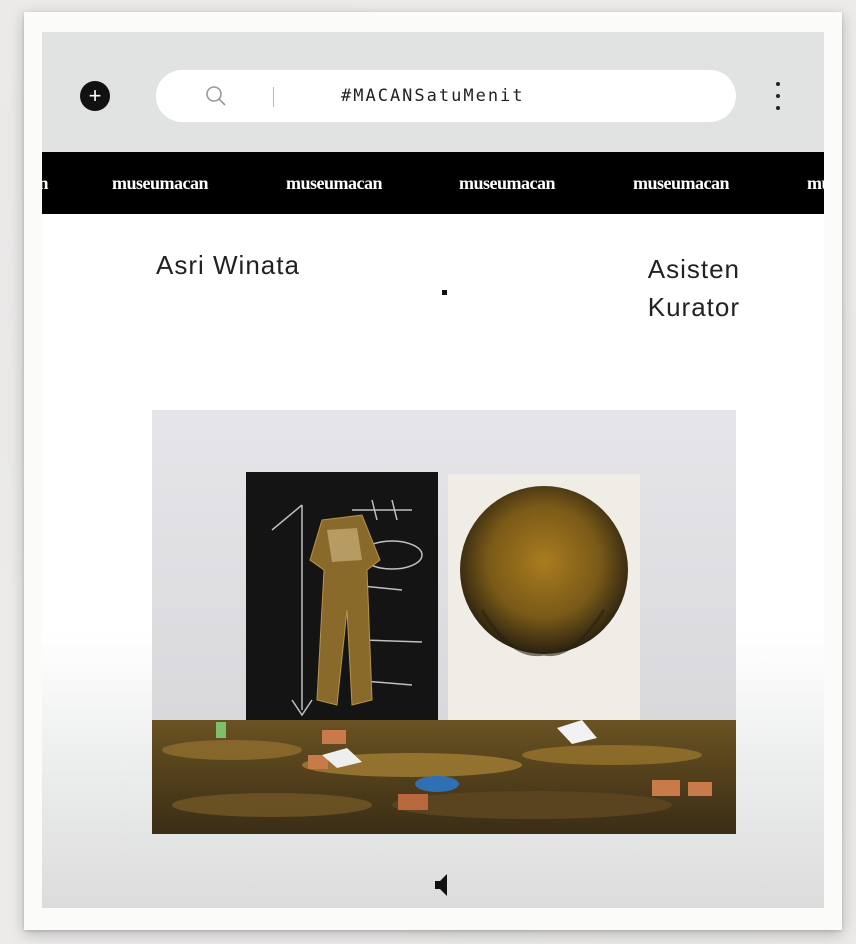 The width and height of the screenshot is (856, 944). Describe the element at coordinates (216, 96) in the screenshot. I see `search-icon` at that location.